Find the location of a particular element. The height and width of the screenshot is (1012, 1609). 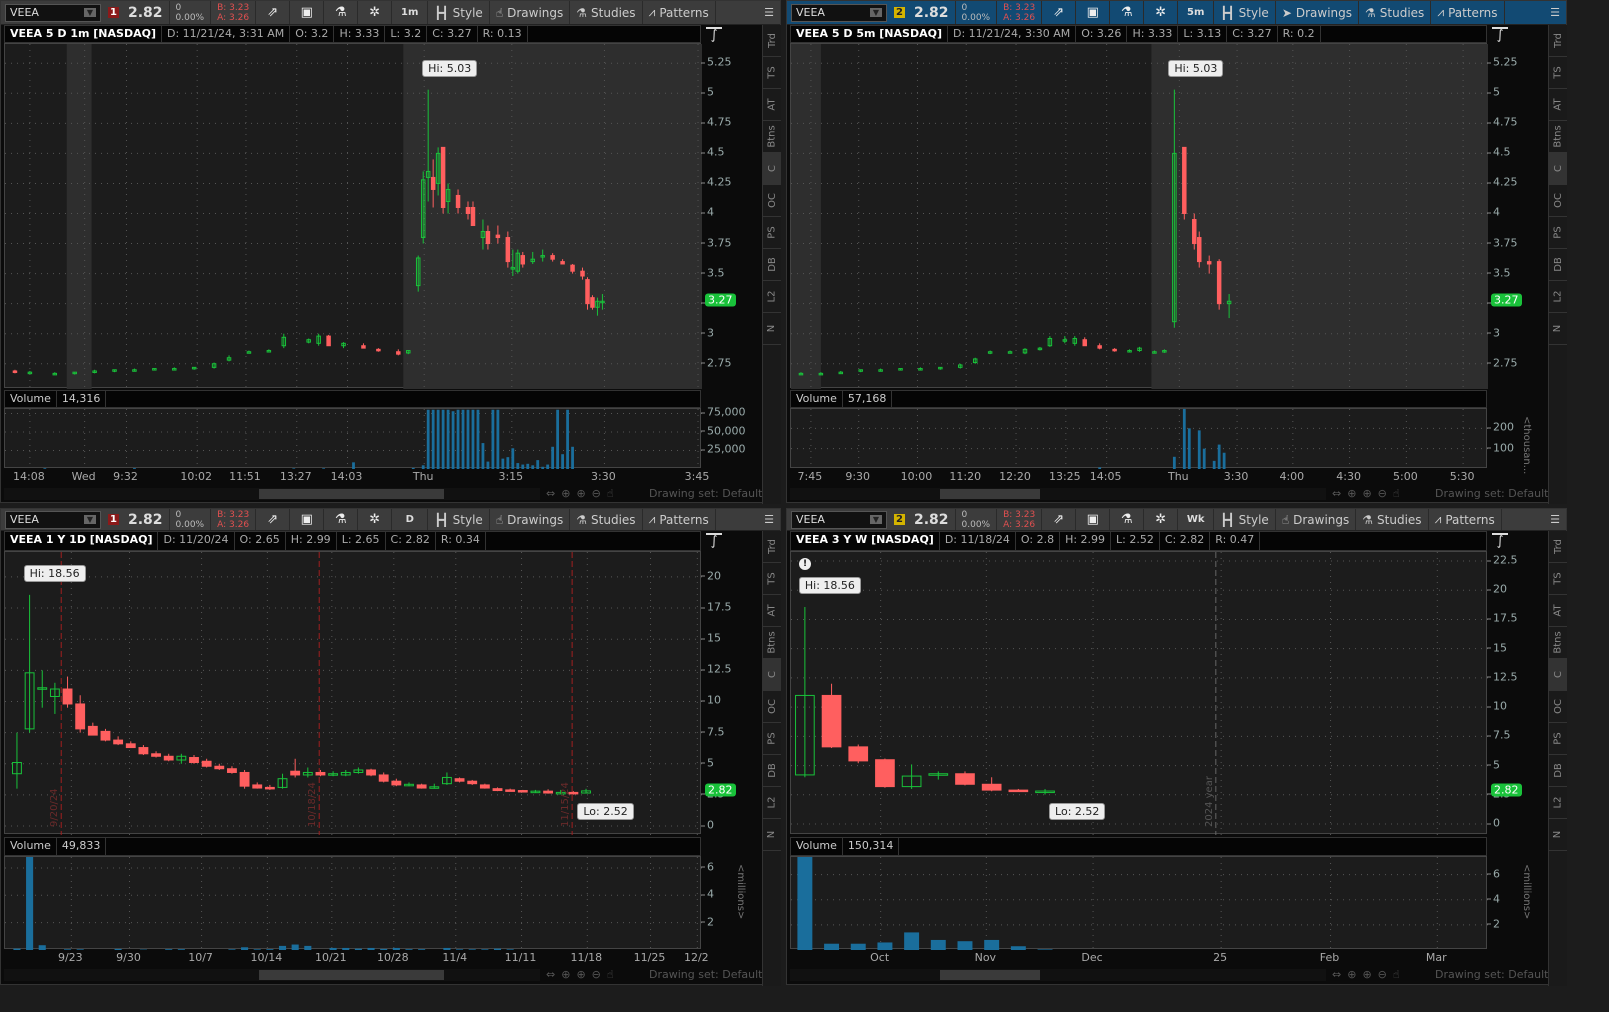

symbol-selector: VEEA ▼ is located at coordinates (839, 519).